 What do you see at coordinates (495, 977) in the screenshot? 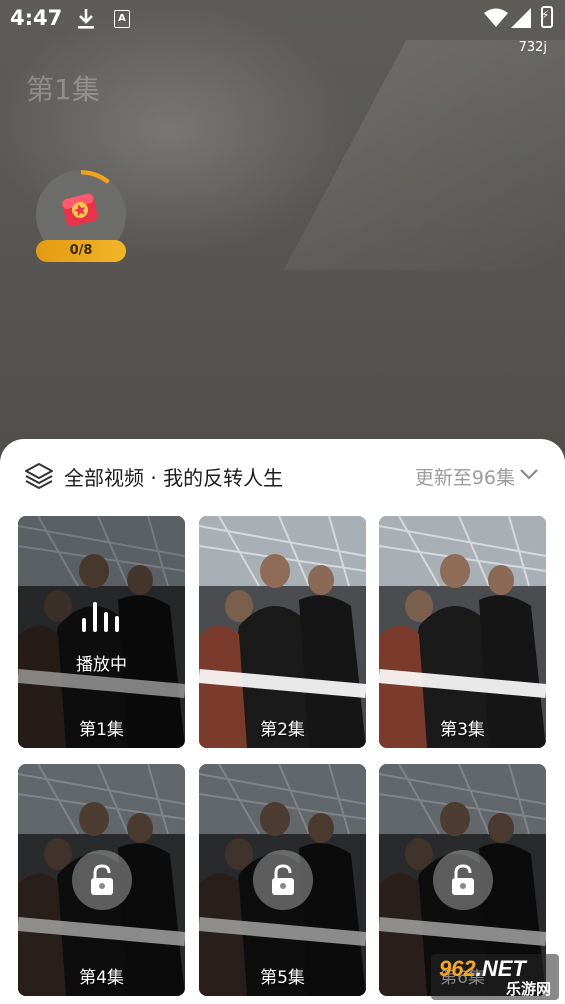
I see `site-watermark: 962.NET 乐游网` at bounding box center [495, 977].